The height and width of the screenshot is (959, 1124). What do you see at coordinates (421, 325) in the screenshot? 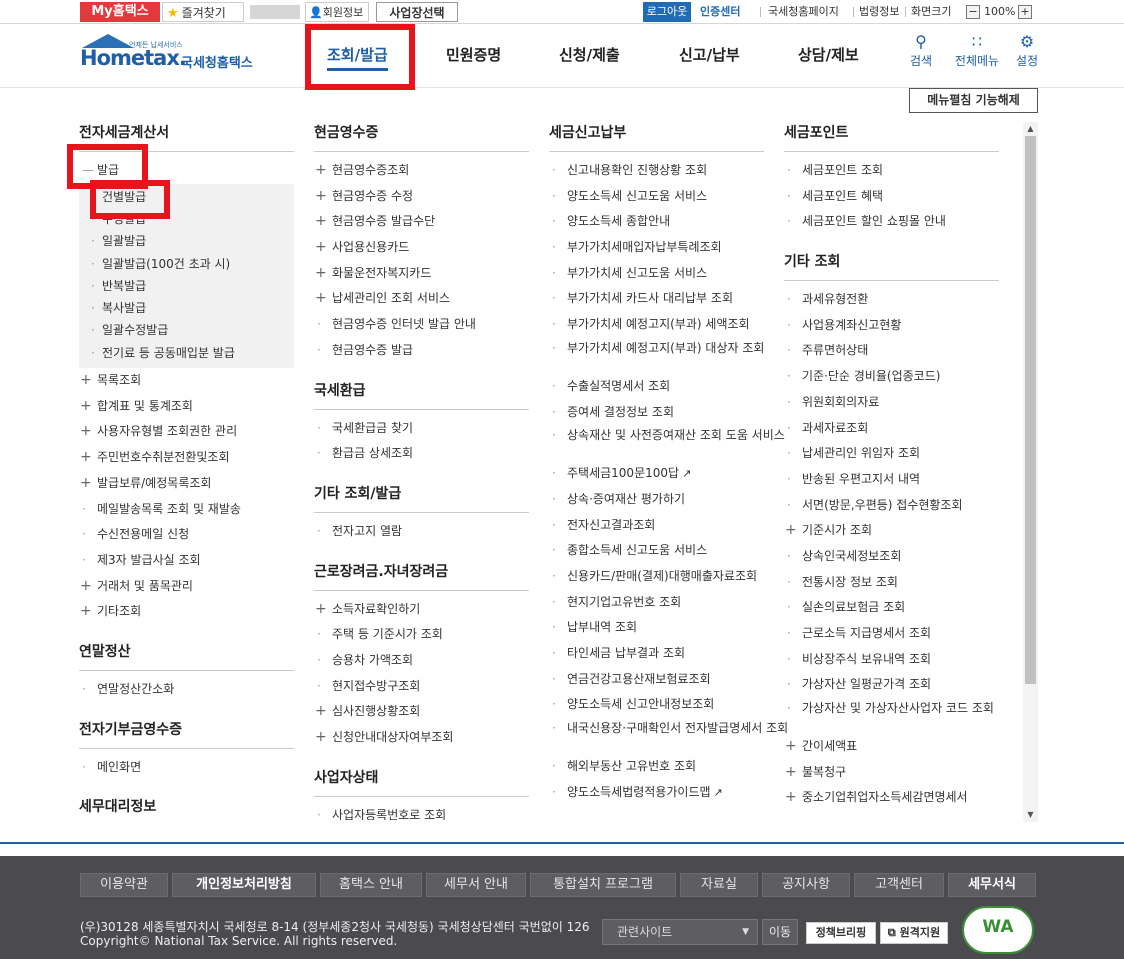
I see `menu-item: ·현금영수증 인터넷 발급 안내` at bounding box center [421, 325].